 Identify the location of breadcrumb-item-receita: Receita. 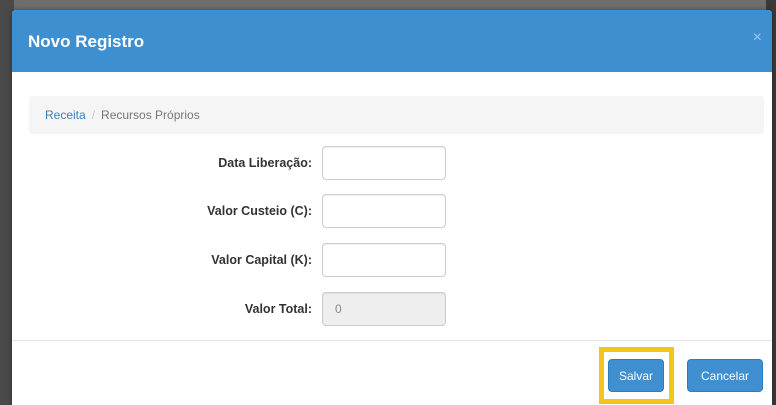
(65, 115).